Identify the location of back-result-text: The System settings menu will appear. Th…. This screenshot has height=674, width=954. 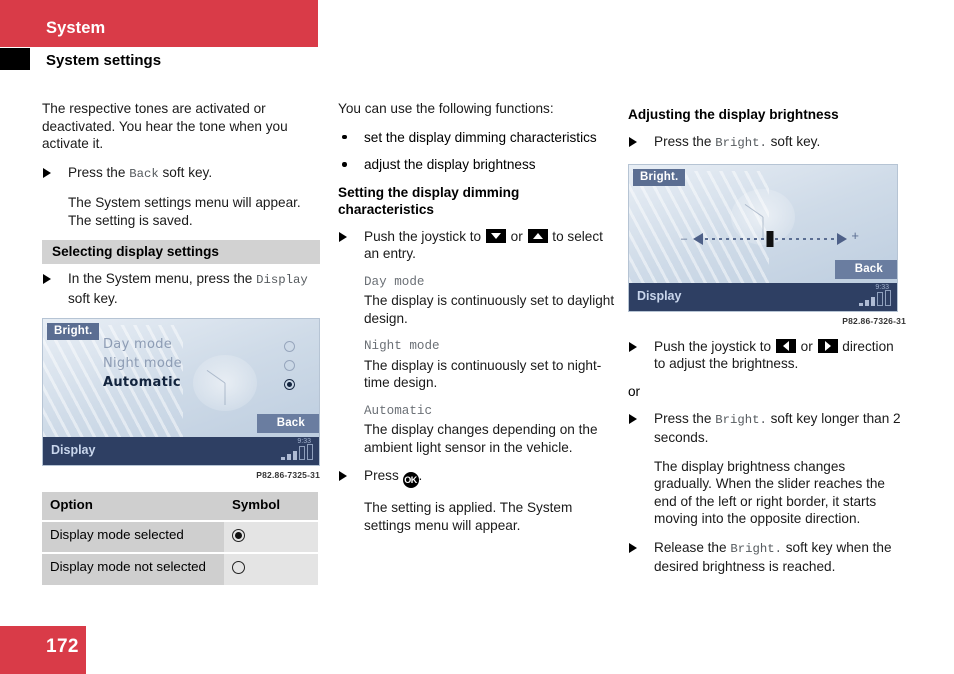
(184, 211).